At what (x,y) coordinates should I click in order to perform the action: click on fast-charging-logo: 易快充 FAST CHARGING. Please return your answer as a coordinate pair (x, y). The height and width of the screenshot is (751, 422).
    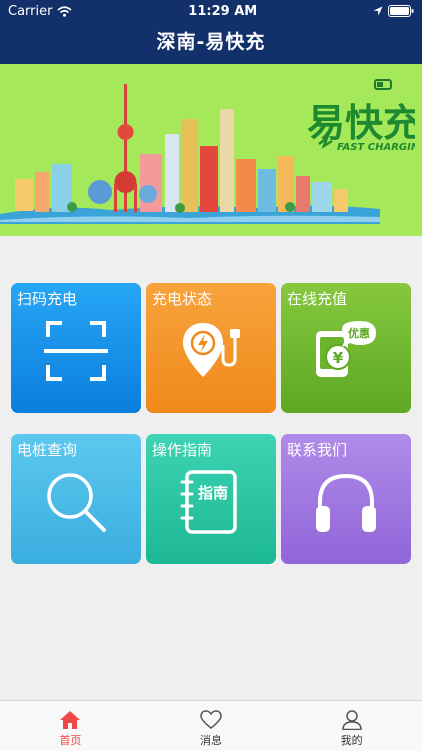
    Looking at the image, I should click on (361, 116).